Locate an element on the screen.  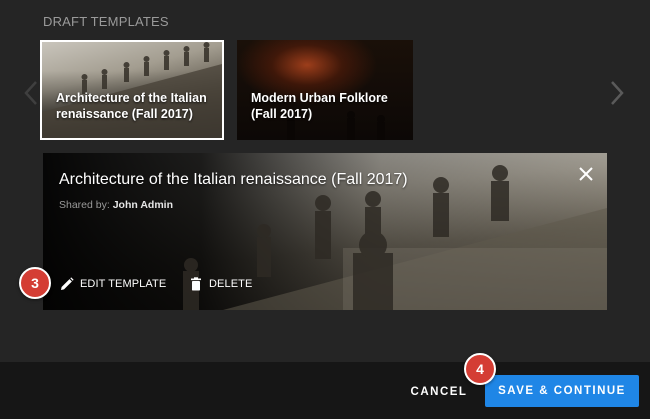
footer-bar: CANCEL SAVE & CONTINUE is located at coordinates (325, 390).